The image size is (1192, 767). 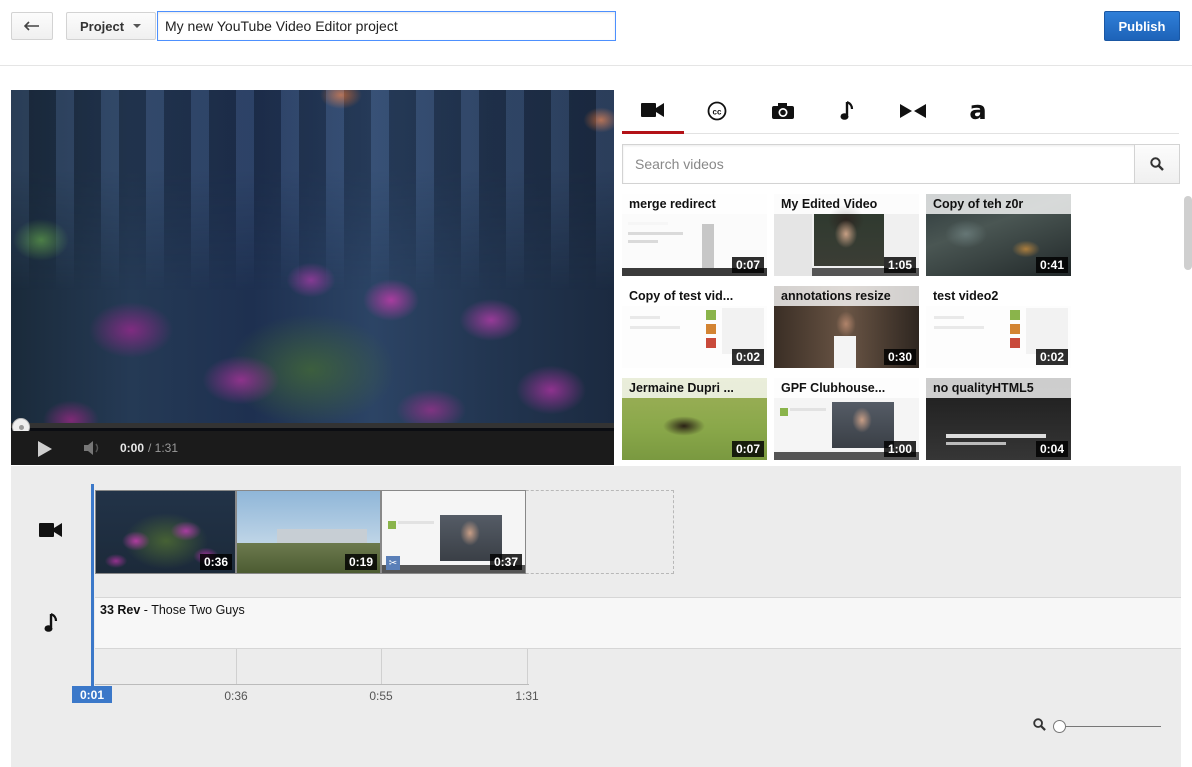 I want to click on total-time: / 1:31, so click(x=163, y=448).